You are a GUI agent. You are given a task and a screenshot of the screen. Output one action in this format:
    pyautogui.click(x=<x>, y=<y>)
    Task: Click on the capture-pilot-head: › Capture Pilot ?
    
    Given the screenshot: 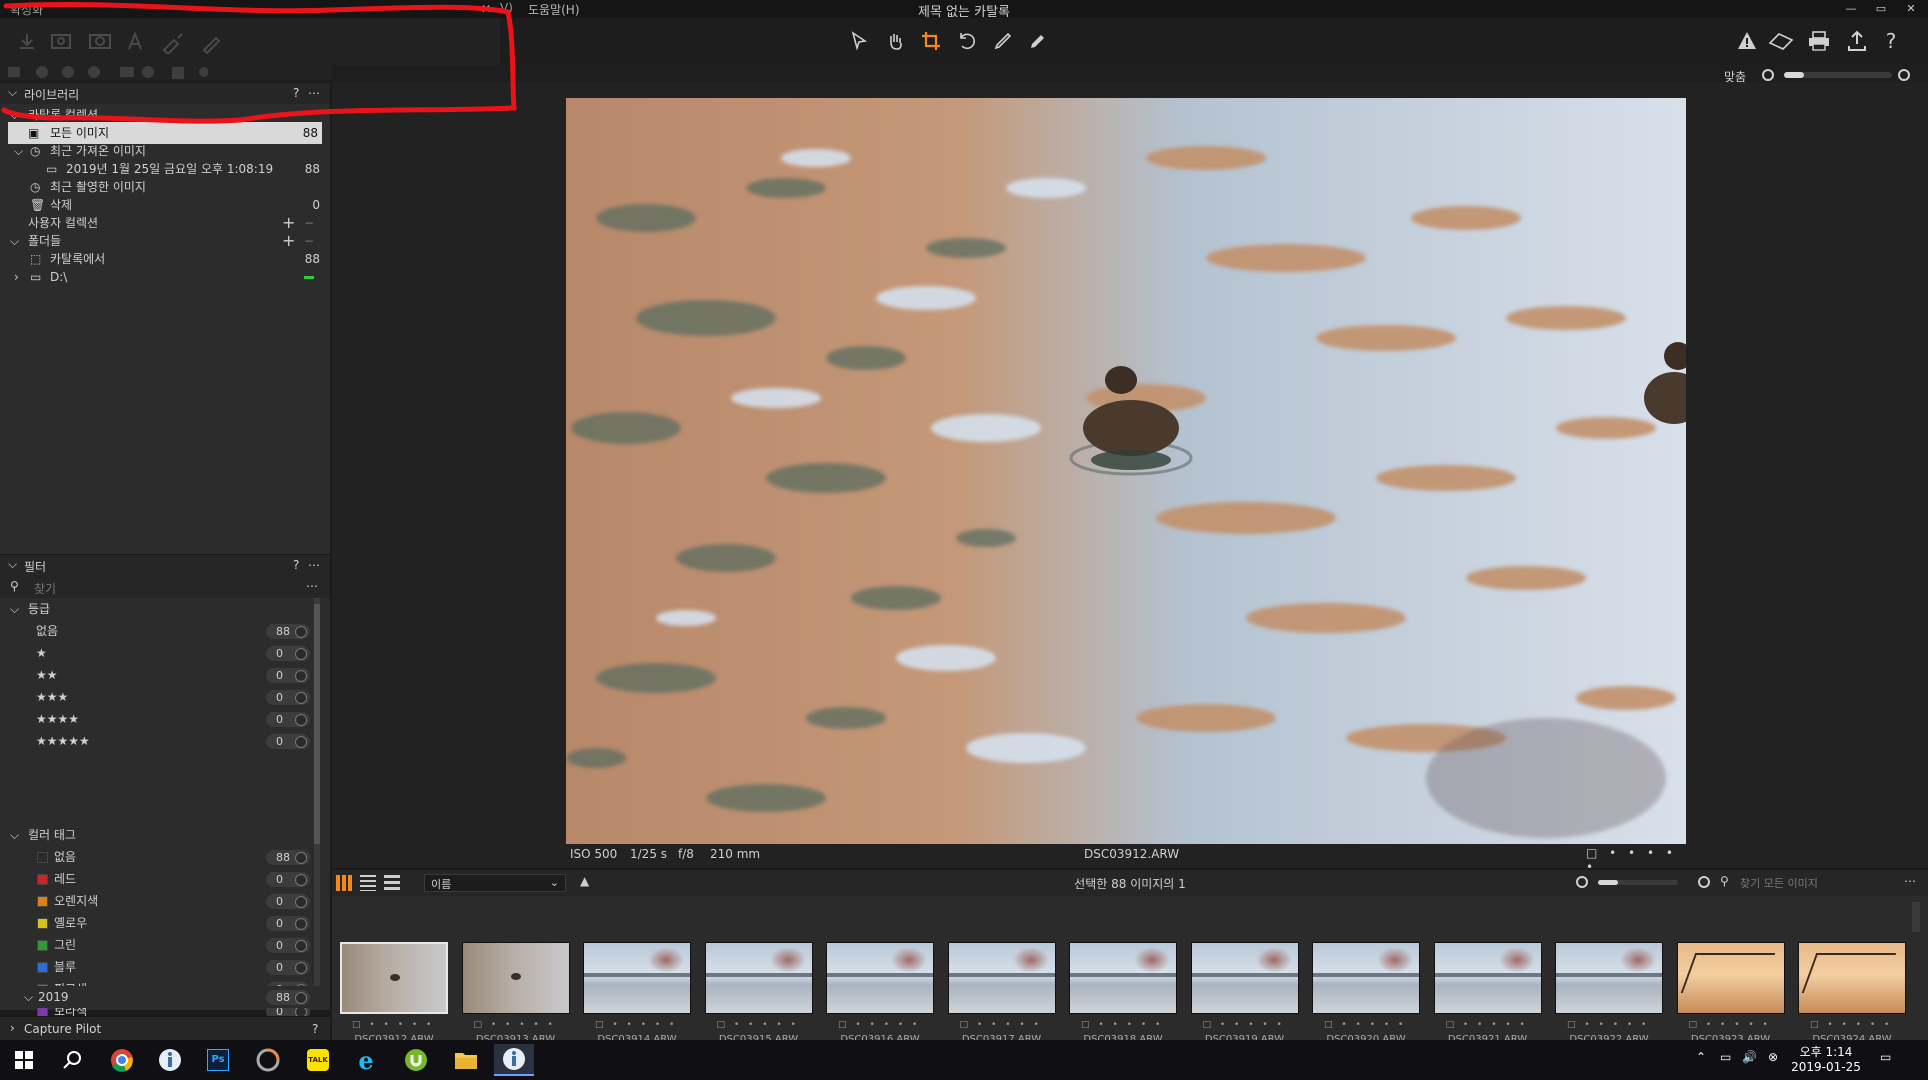 What is the action you would take?
    pyautogui.click(x=165, y=1028)
    